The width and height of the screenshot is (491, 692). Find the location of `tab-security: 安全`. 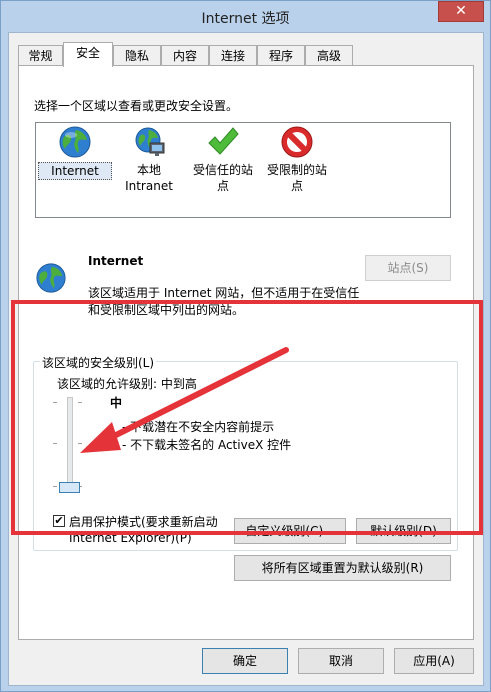

tab-security: 安全 is located at coordinates (88, 54).